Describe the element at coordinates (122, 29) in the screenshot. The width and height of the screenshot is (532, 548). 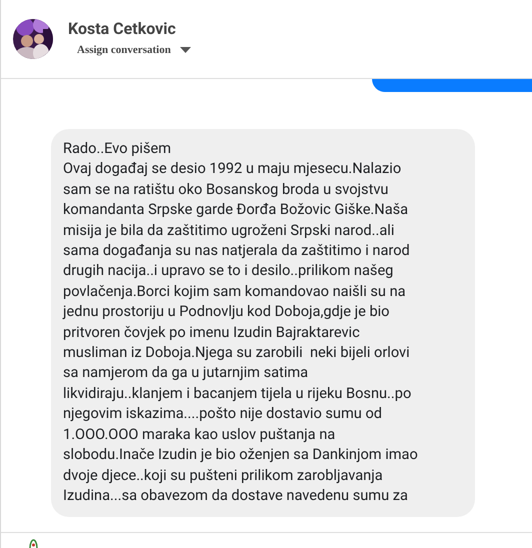
I see `contact-name: Kosta Cetkovic` at that location.